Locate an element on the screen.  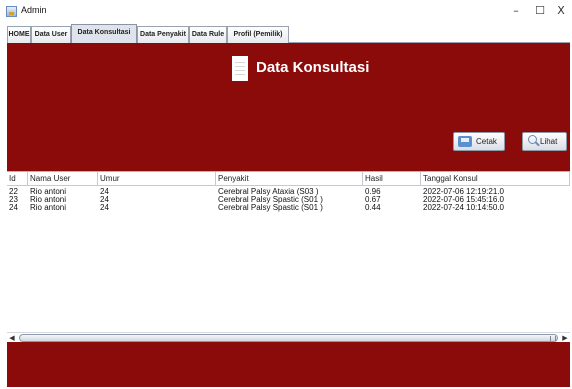
tab-data-konsultasi: Data Konsultasi is located at coordinates (104, 34).